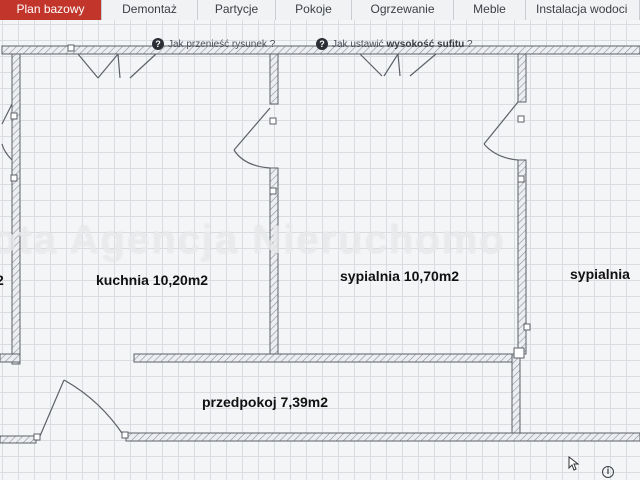  I want to click on tab-pokoje: Pokoje, so click(314, 10).